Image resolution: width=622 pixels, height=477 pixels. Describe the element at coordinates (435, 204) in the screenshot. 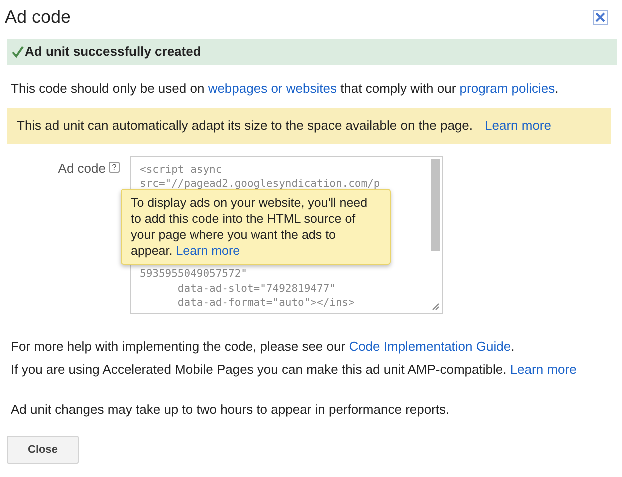

I see `scrollbar` at that location.